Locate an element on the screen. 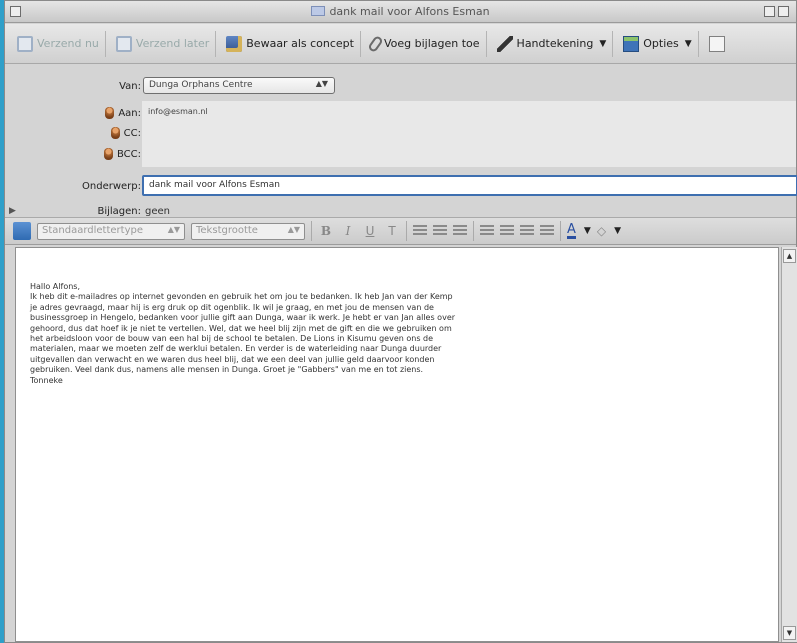  attachments-value: geen is located at coordinates (157, 211).